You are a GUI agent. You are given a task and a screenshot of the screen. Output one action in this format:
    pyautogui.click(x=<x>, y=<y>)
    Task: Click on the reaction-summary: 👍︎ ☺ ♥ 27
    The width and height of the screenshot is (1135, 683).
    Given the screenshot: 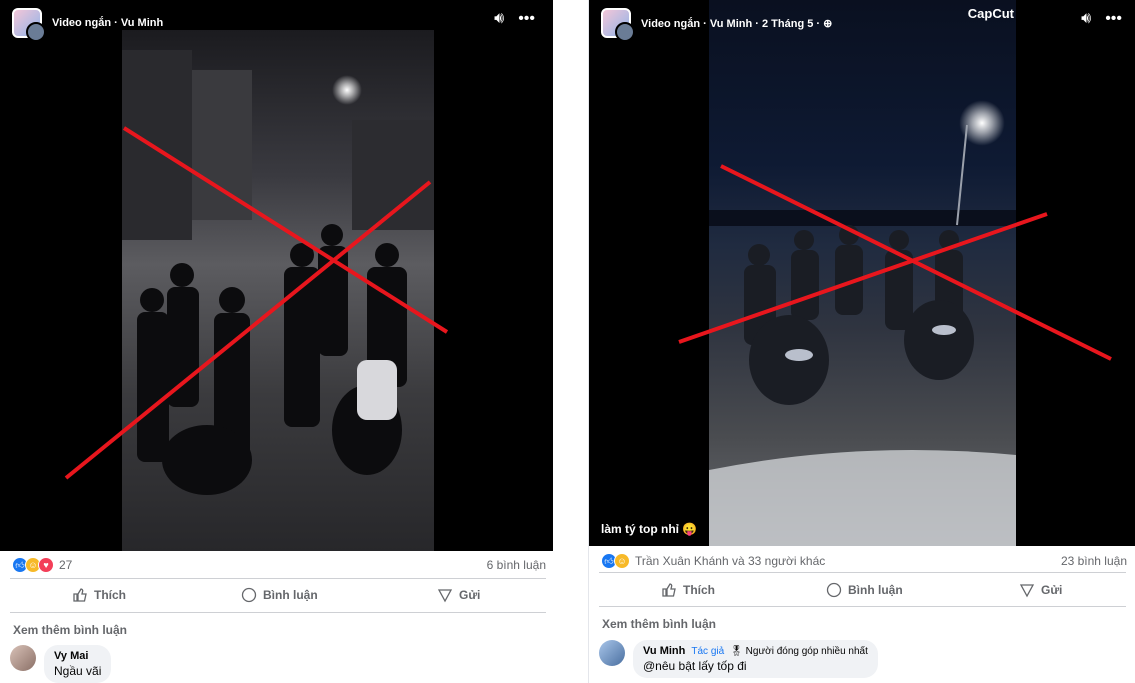 What is the action you would take?
    pyautogui.click(x=42, y=565)
    